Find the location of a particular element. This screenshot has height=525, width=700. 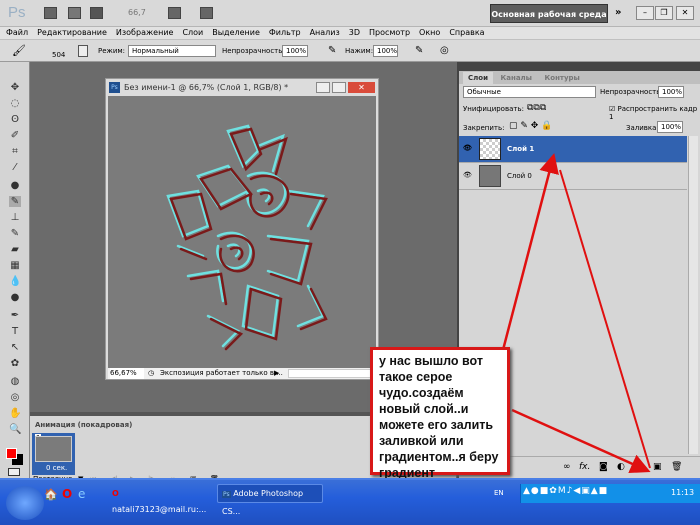

opacity-input: 100% is located at coordinates (295, 51).